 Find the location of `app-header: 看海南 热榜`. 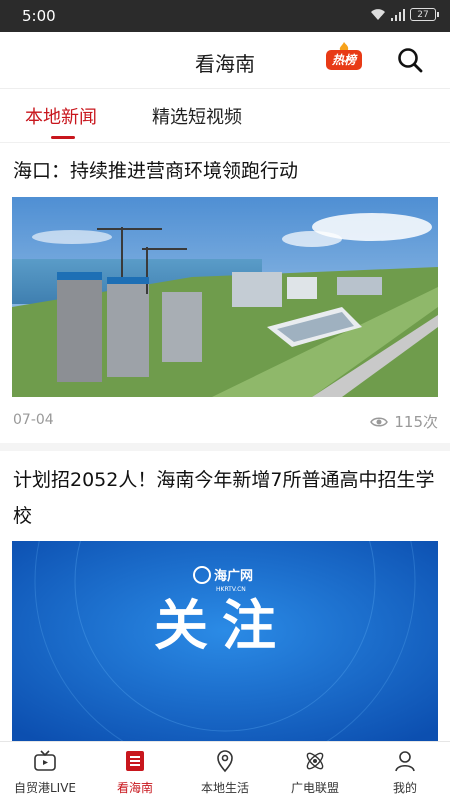

app-header: 看海南 热榜 is located at coordinates (225, 60).